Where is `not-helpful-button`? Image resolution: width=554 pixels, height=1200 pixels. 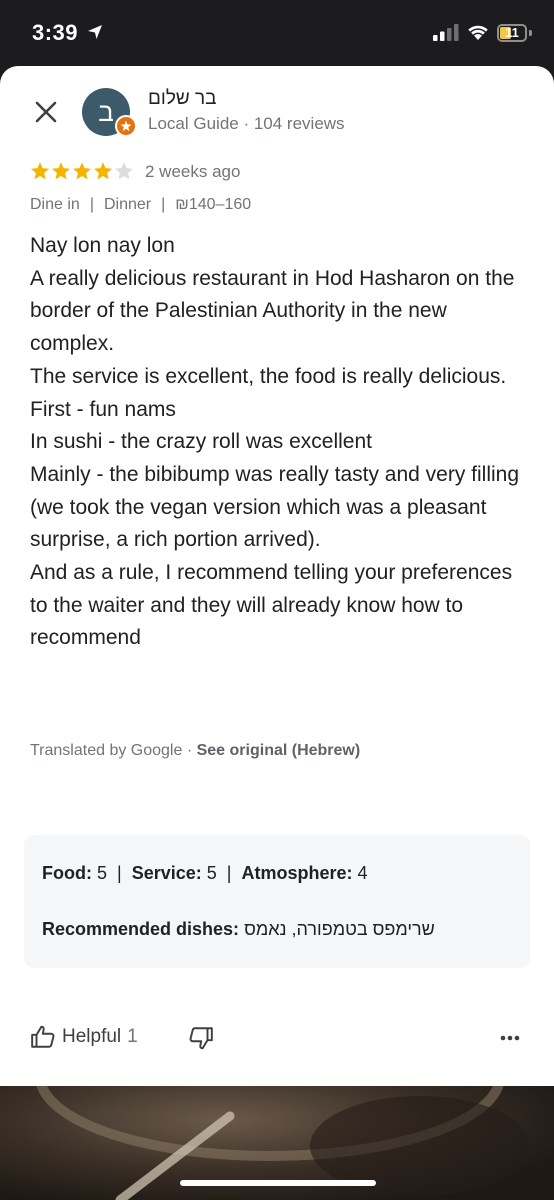 not-helpful-button is located at coordinates (201, 1040).